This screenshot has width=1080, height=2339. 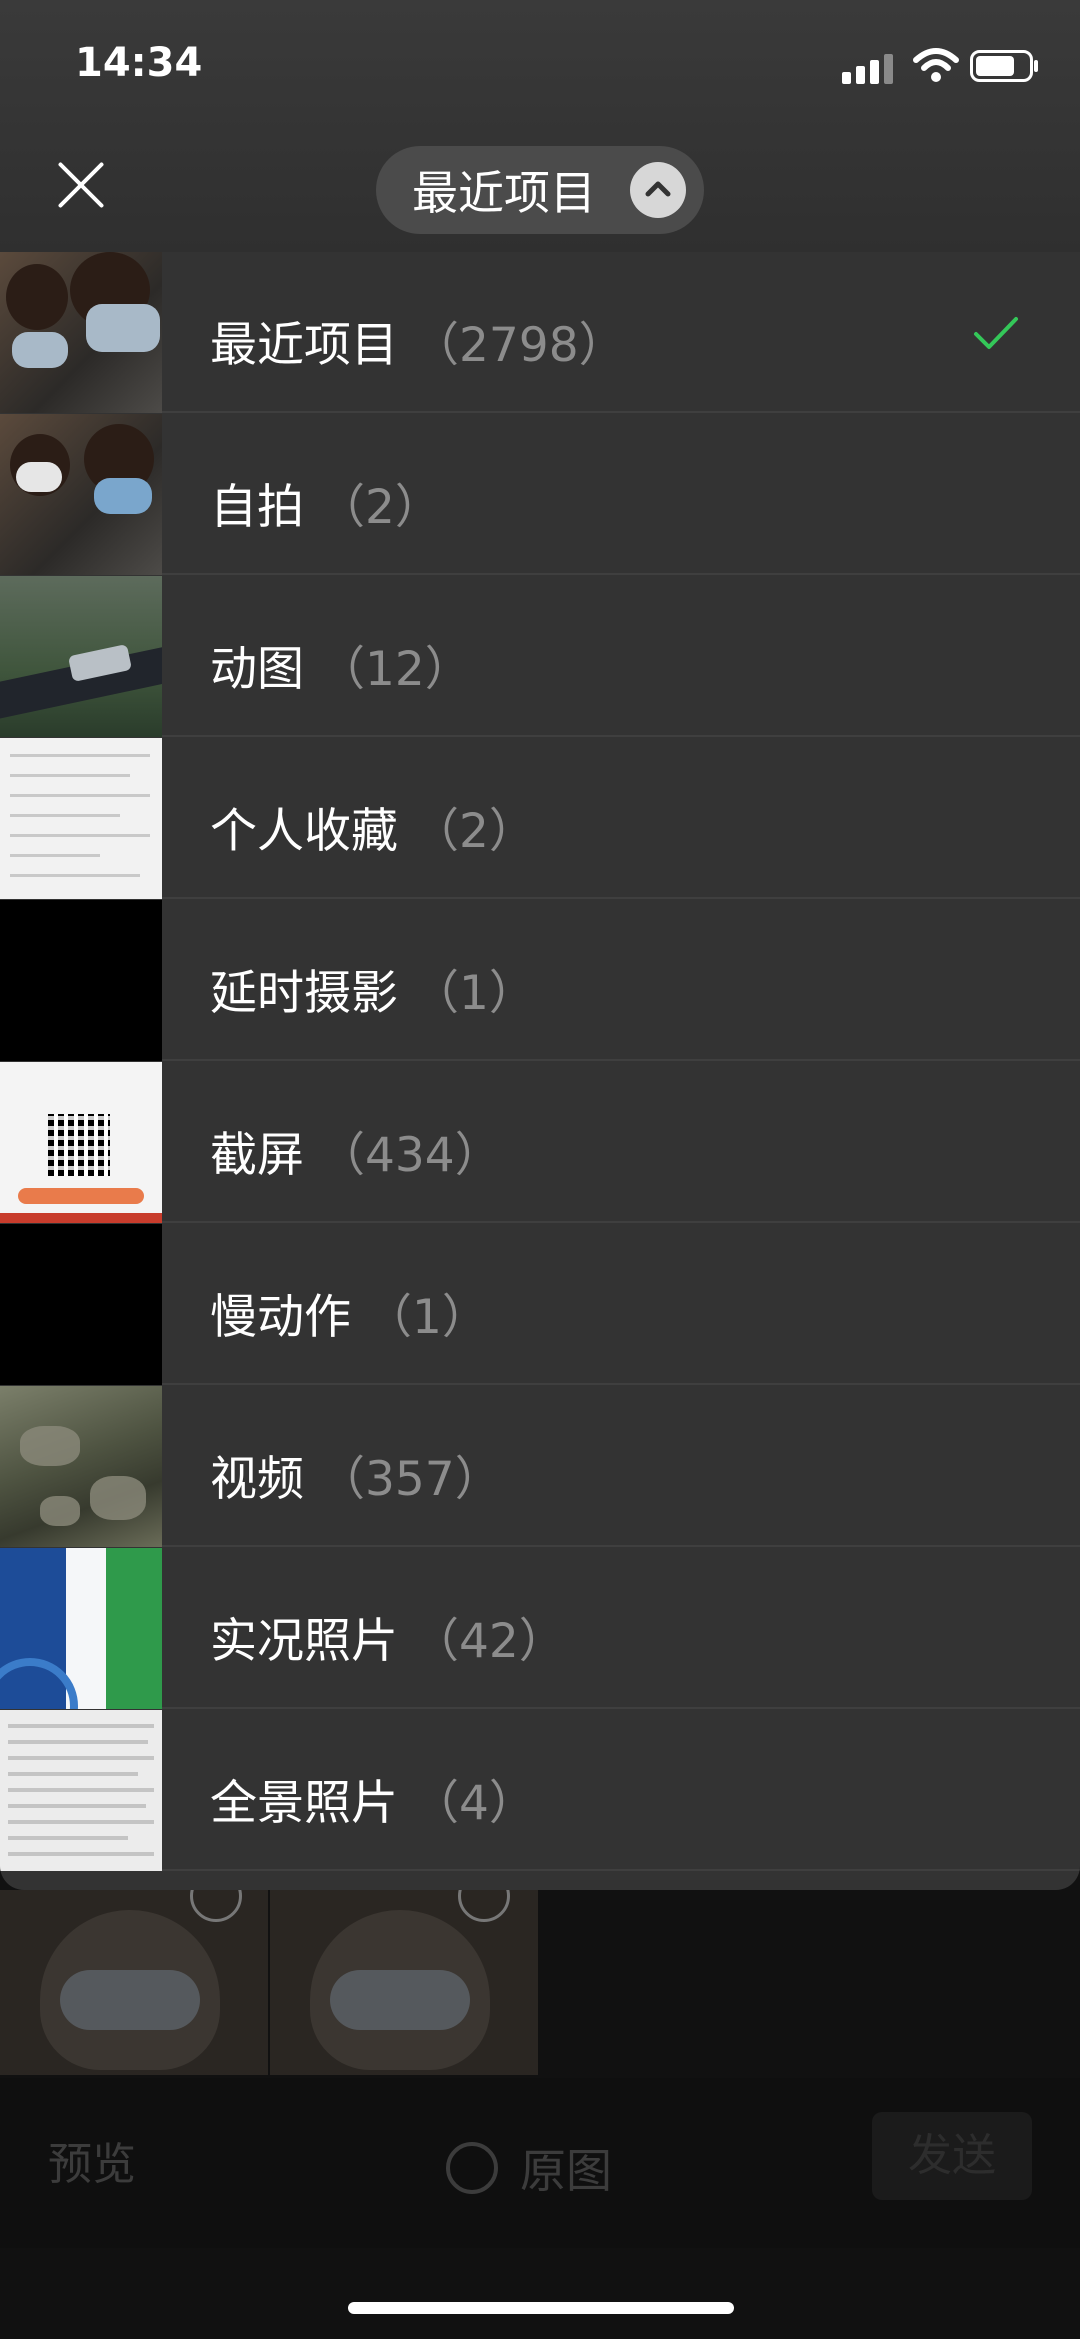 I want to click on preview-button: 预览, so click(x=92, y=2160).